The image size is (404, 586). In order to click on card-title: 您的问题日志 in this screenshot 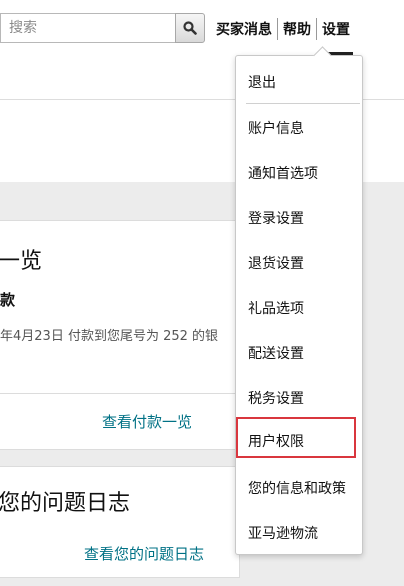, I will do `click(65, 503)`.